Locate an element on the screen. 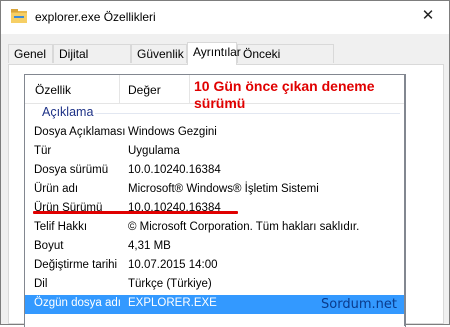 This screenshot has width=450, height=327. folder-icon is located at coordinates (19, 16).